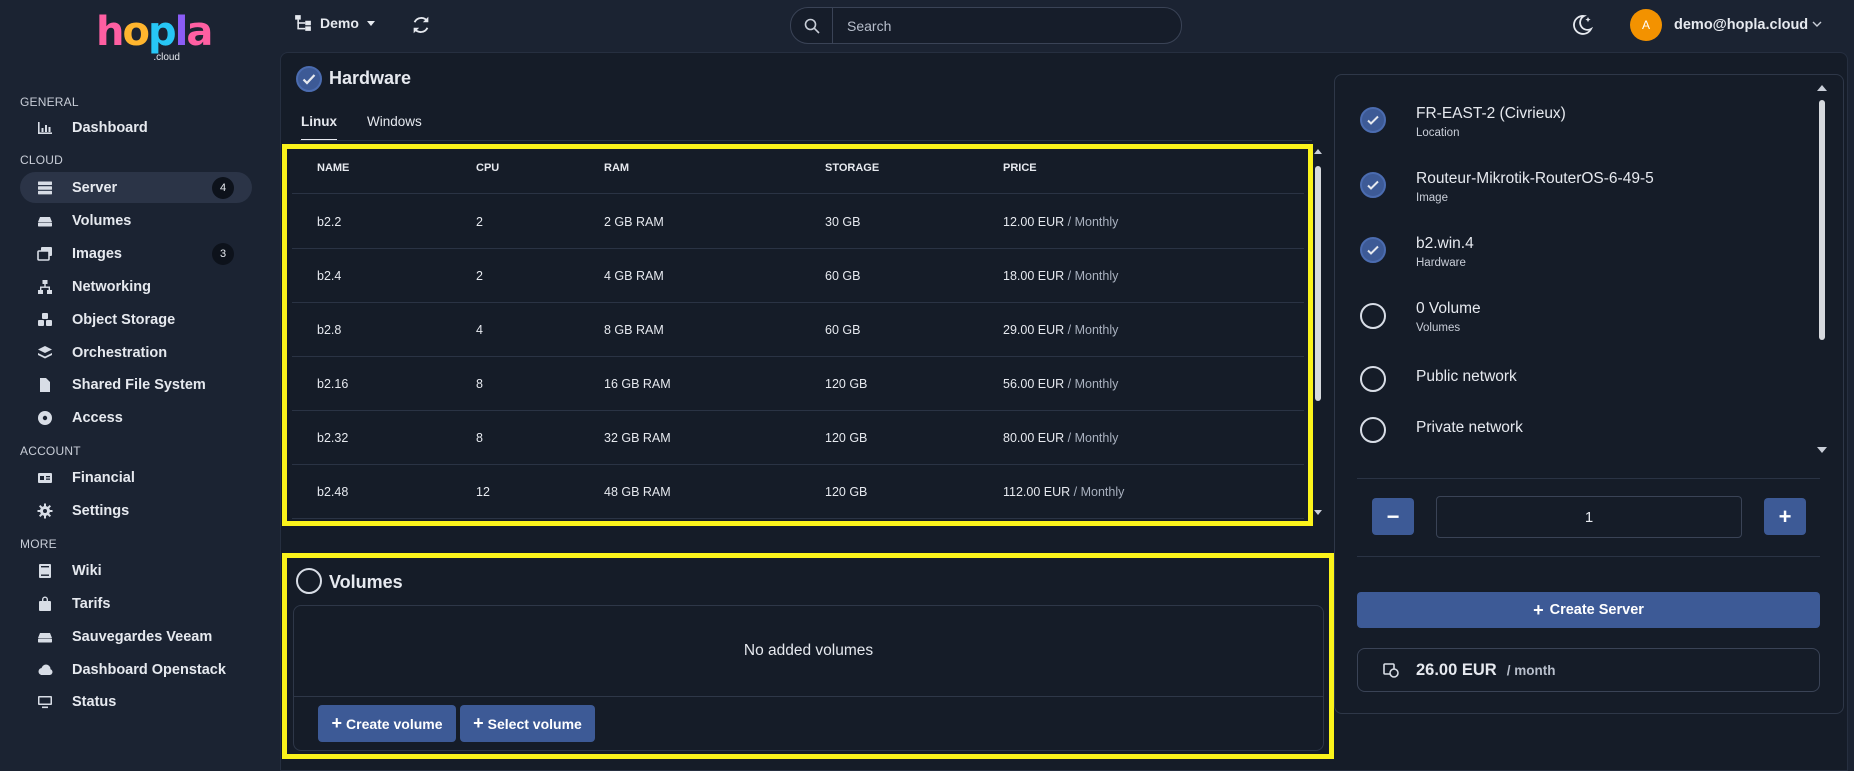 The width and height of the screenshot is (1854, 771). I want to click on sidebar-item-settings: Settings, so click(136, 510).